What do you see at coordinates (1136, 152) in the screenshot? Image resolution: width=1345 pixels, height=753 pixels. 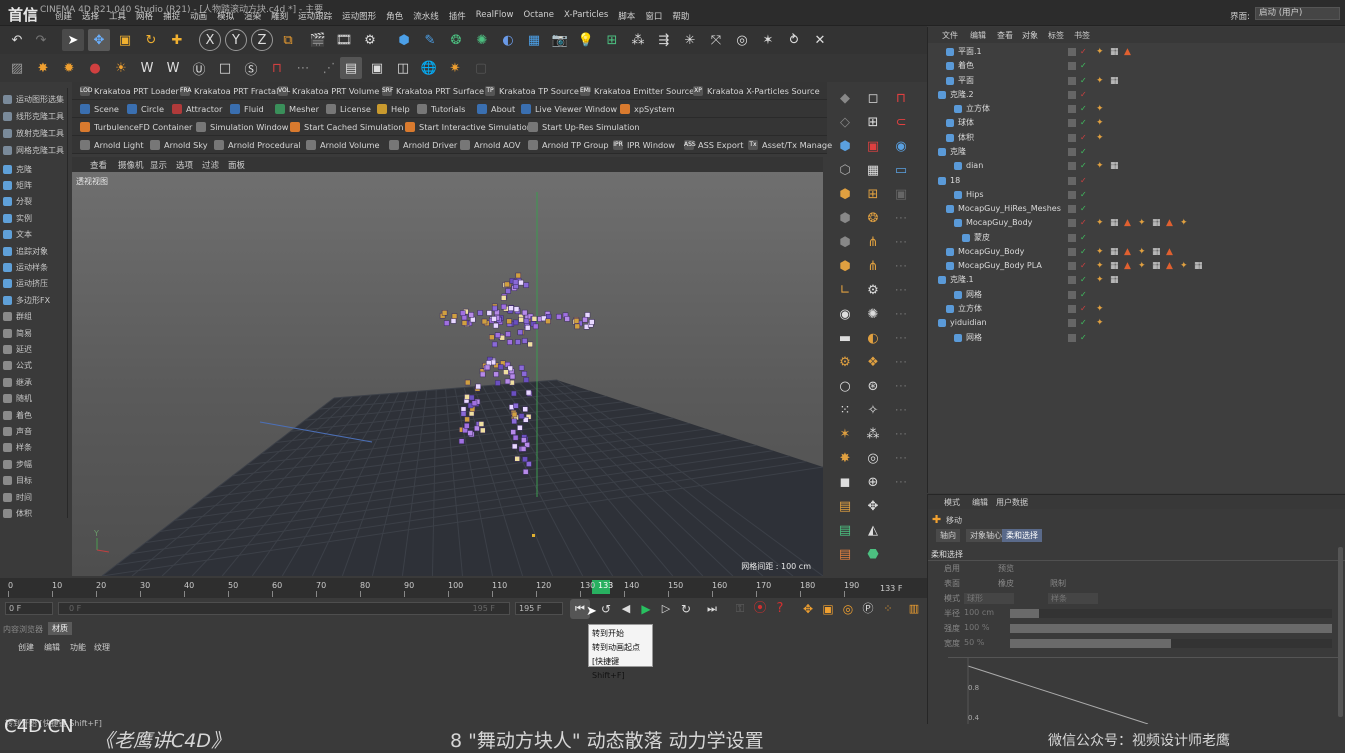 I see `object-row: 克隆 ✓` at bounding box center [1136, 152].